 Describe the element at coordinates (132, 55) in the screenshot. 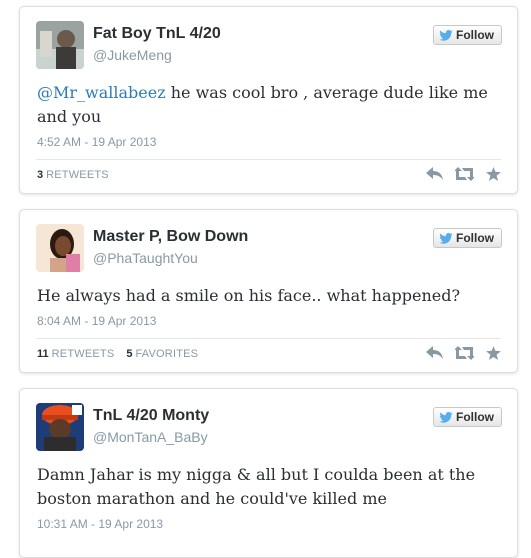

I see `username: @JukeMeng` at that location.